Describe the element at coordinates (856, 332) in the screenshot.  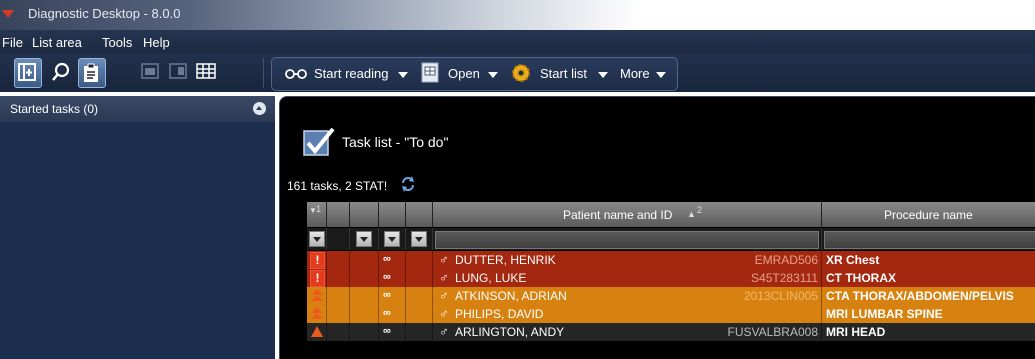
I see `procedure-name: MRI HEAD` at that location.